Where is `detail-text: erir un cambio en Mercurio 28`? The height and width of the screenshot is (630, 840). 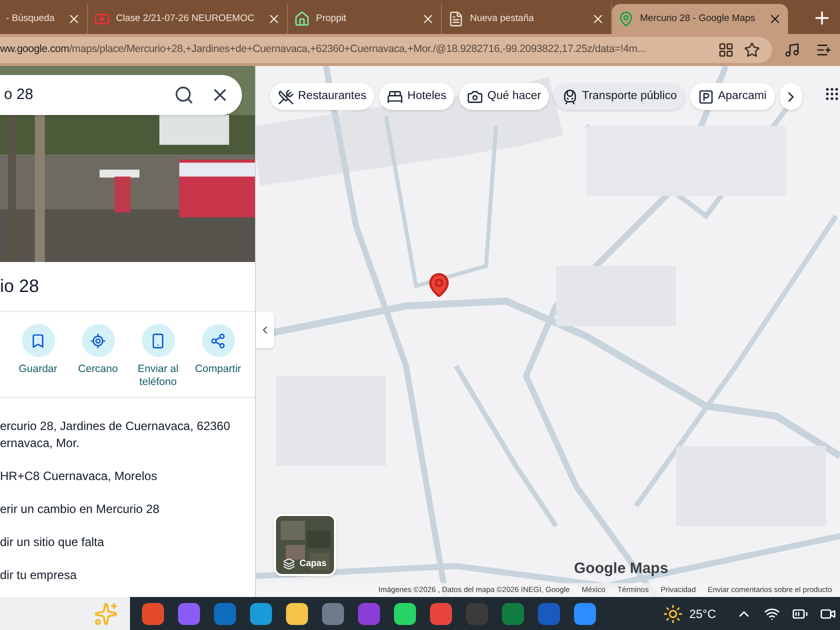 detail-text: erir un cambio en Mercurio 28 is located at coordinates (127, 509).